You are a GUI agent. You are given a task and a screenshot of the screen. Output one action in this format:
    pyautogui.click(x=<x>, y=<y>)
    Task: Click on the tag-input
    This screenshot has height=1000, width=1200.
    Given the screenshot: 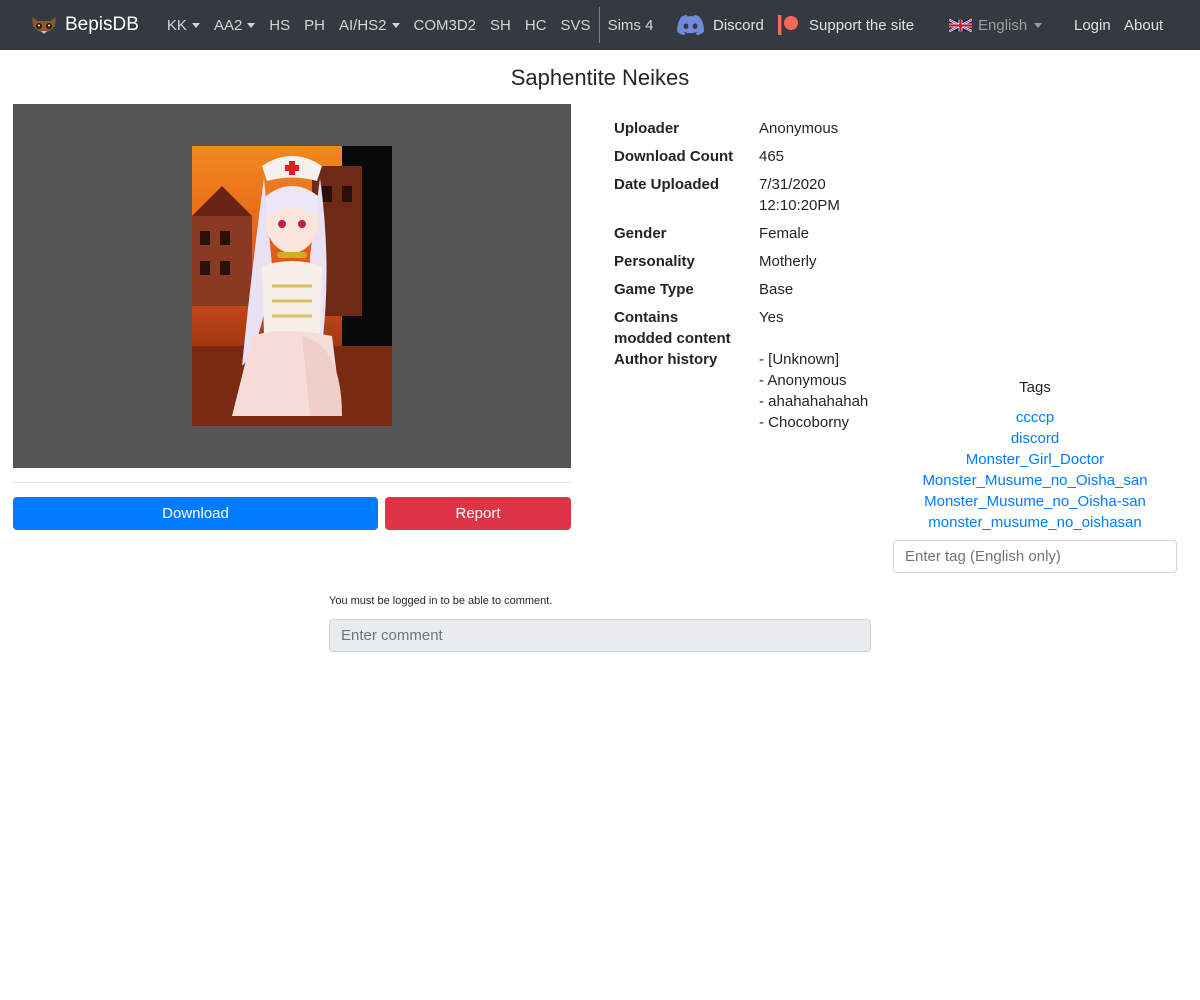 What is the action you would take?
    pyautogui.click(x=1035, y=556)
    